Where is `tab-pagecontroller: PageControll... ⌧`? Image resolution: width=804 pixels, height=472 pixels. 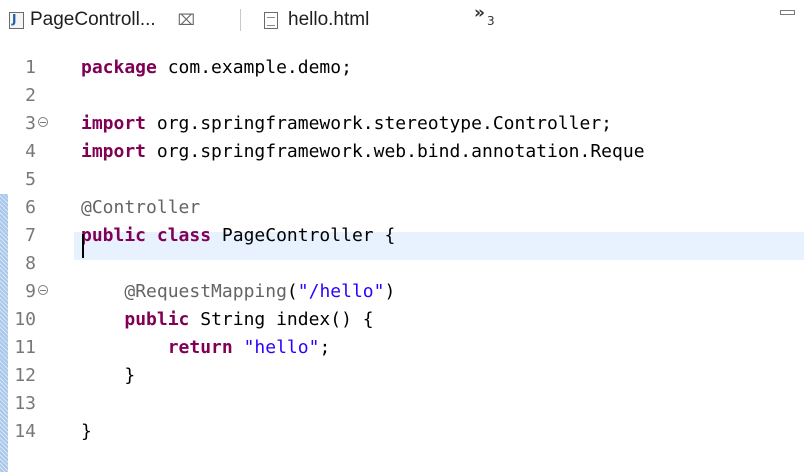
tab-pagecontroller: PageControll... ⌧ is located at coordinates (97, 20).